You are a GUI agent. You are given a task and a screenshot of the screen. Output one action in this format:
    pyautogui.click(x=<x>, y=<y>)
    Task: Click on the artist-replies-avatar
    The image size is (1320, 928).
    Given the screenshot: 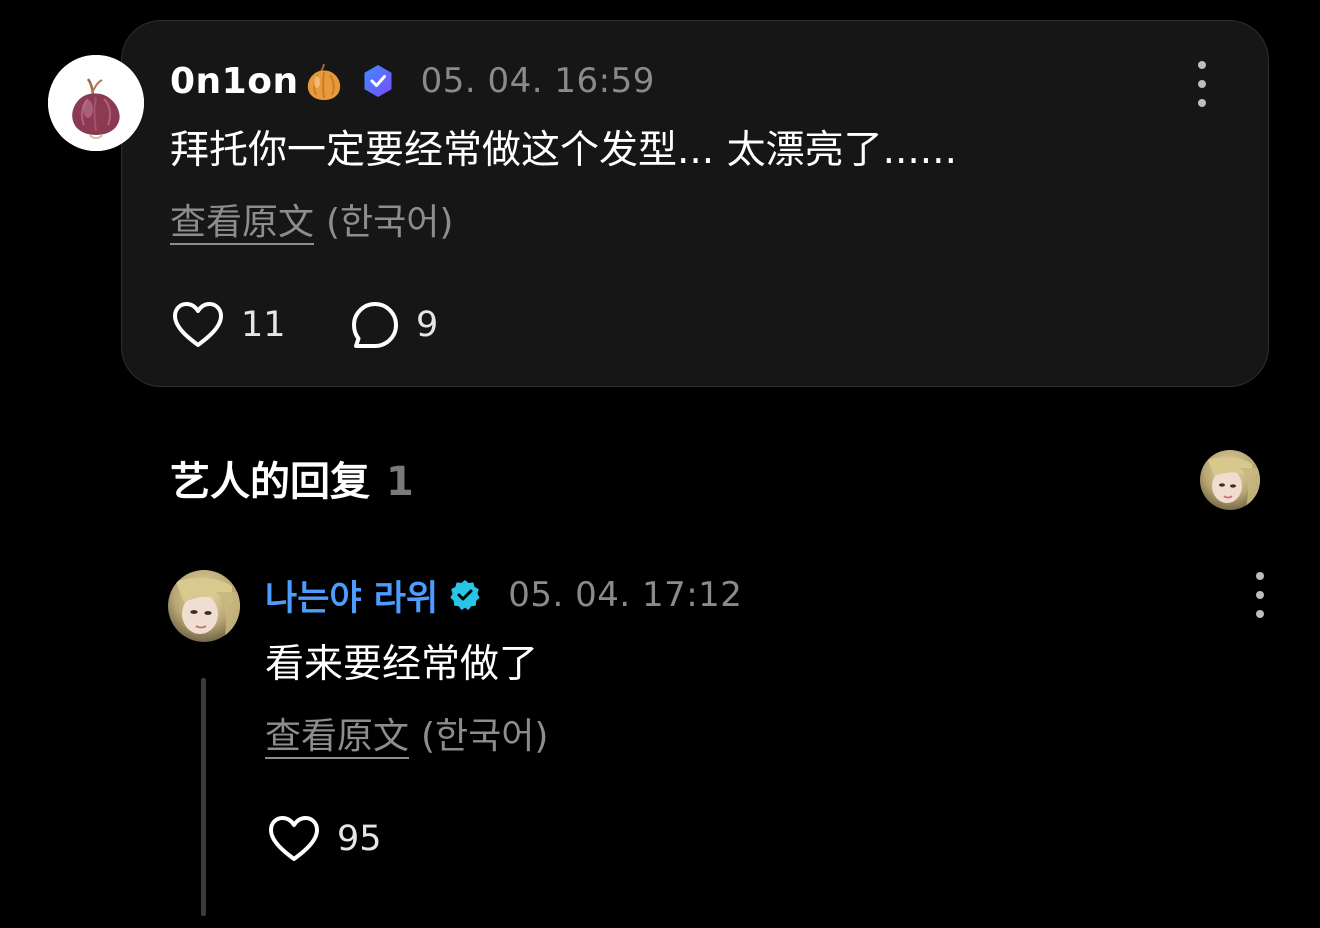 What is the action you would take?
    pyautogui.click(x=1230, y=480)
    